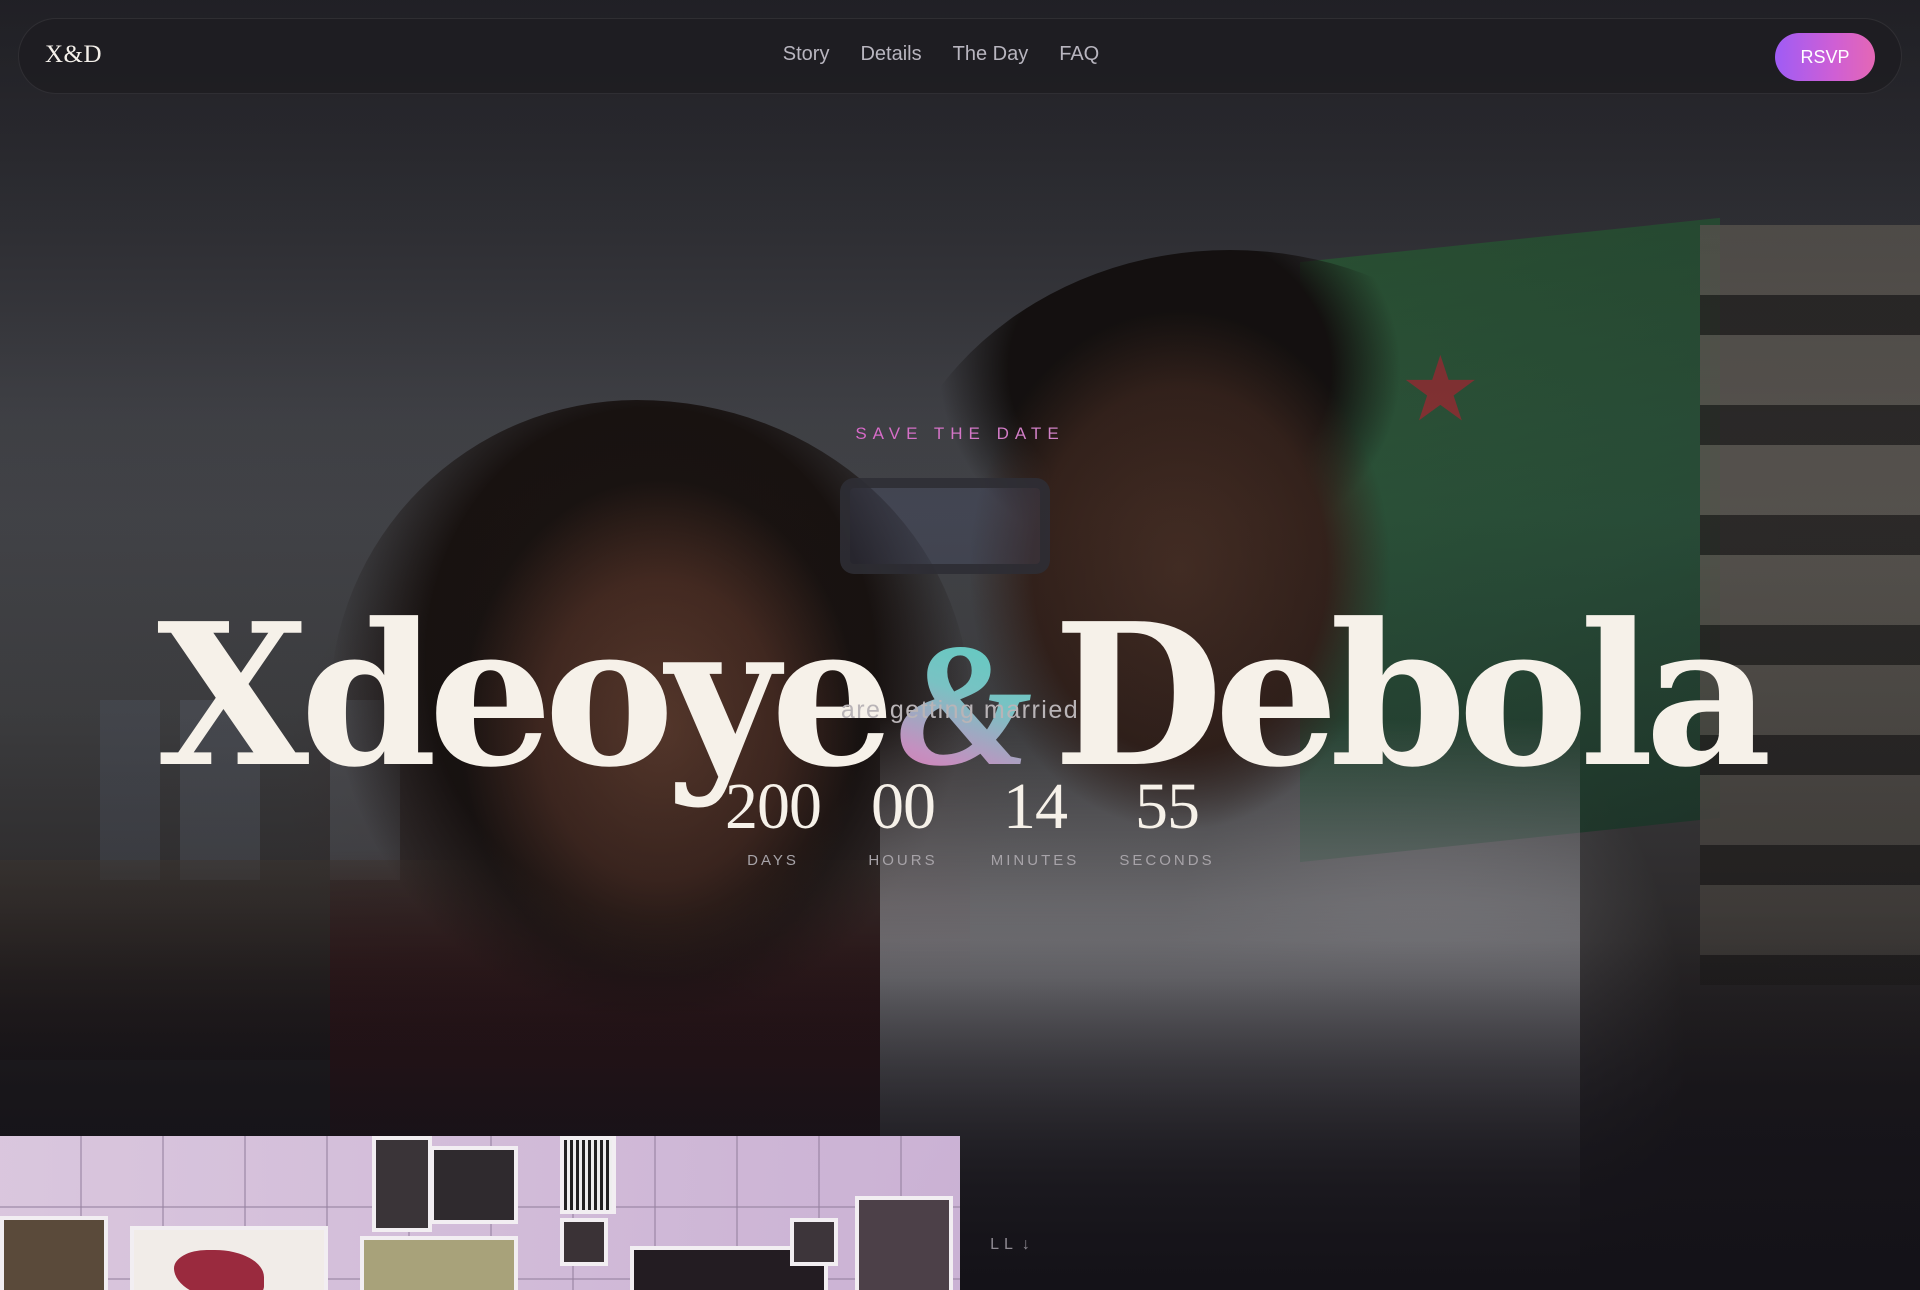  I want to click on nav-links: Story Details The Day FAQ, so click(941, 54).